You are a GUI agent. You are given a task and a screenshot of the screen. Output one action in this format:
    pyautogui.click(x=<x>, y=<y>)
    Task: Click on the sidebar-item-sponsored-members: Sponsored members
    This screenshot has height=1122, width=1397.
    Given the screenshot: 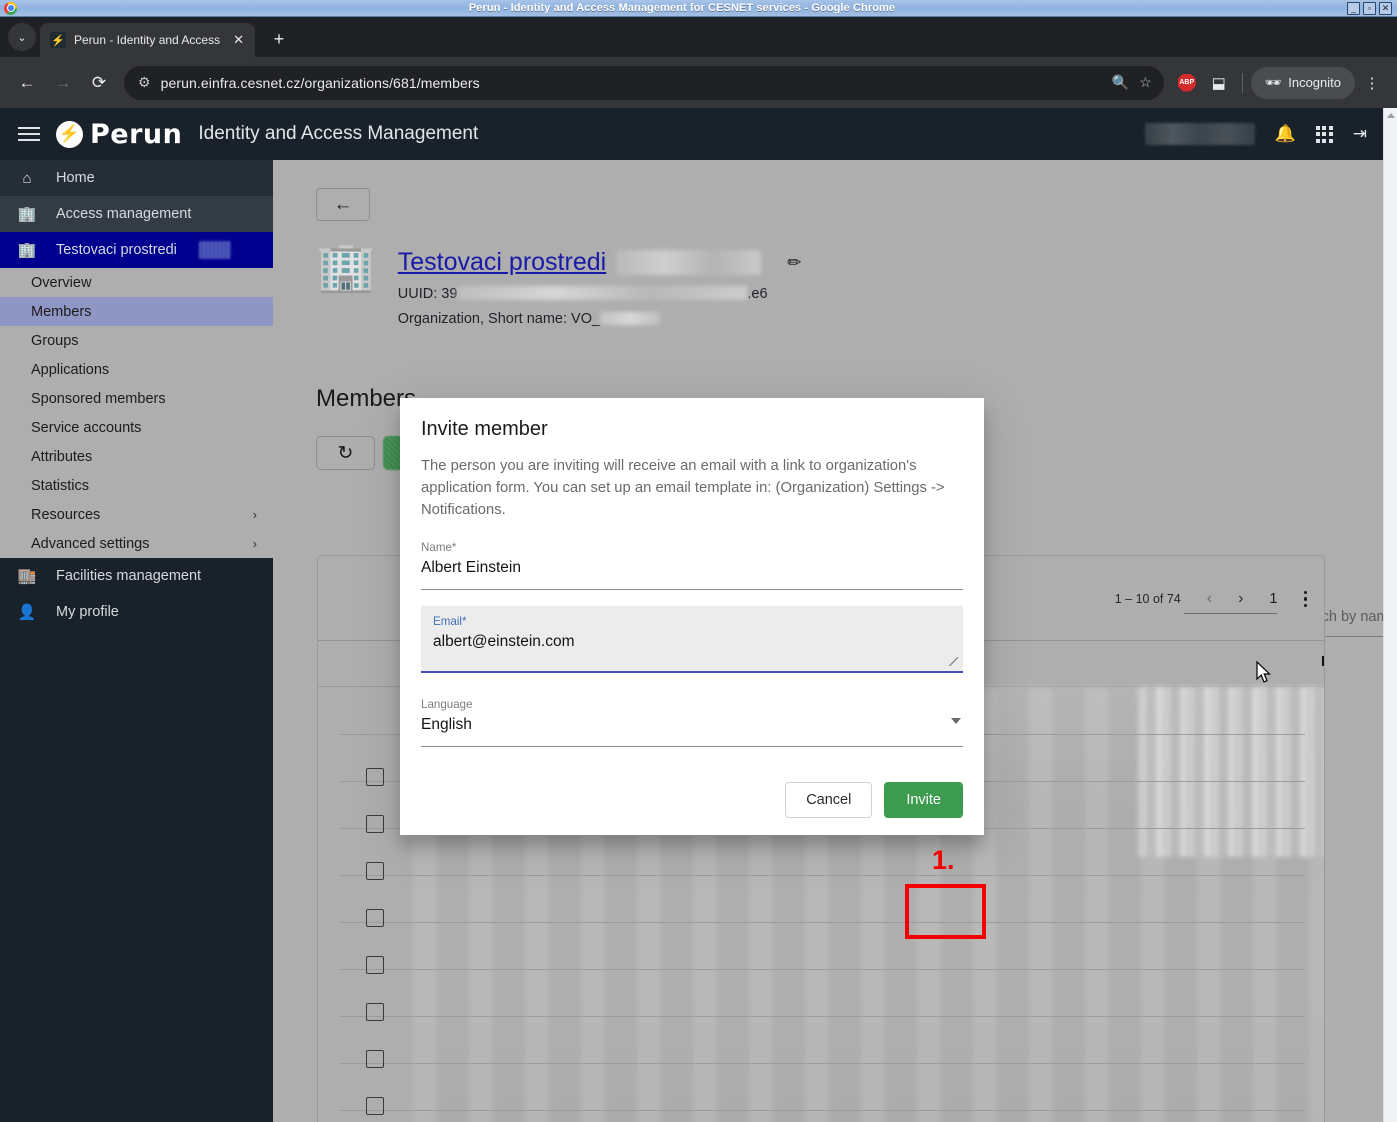 What is the action you would take?
    pyautogui.click(x=136, y=398)
    